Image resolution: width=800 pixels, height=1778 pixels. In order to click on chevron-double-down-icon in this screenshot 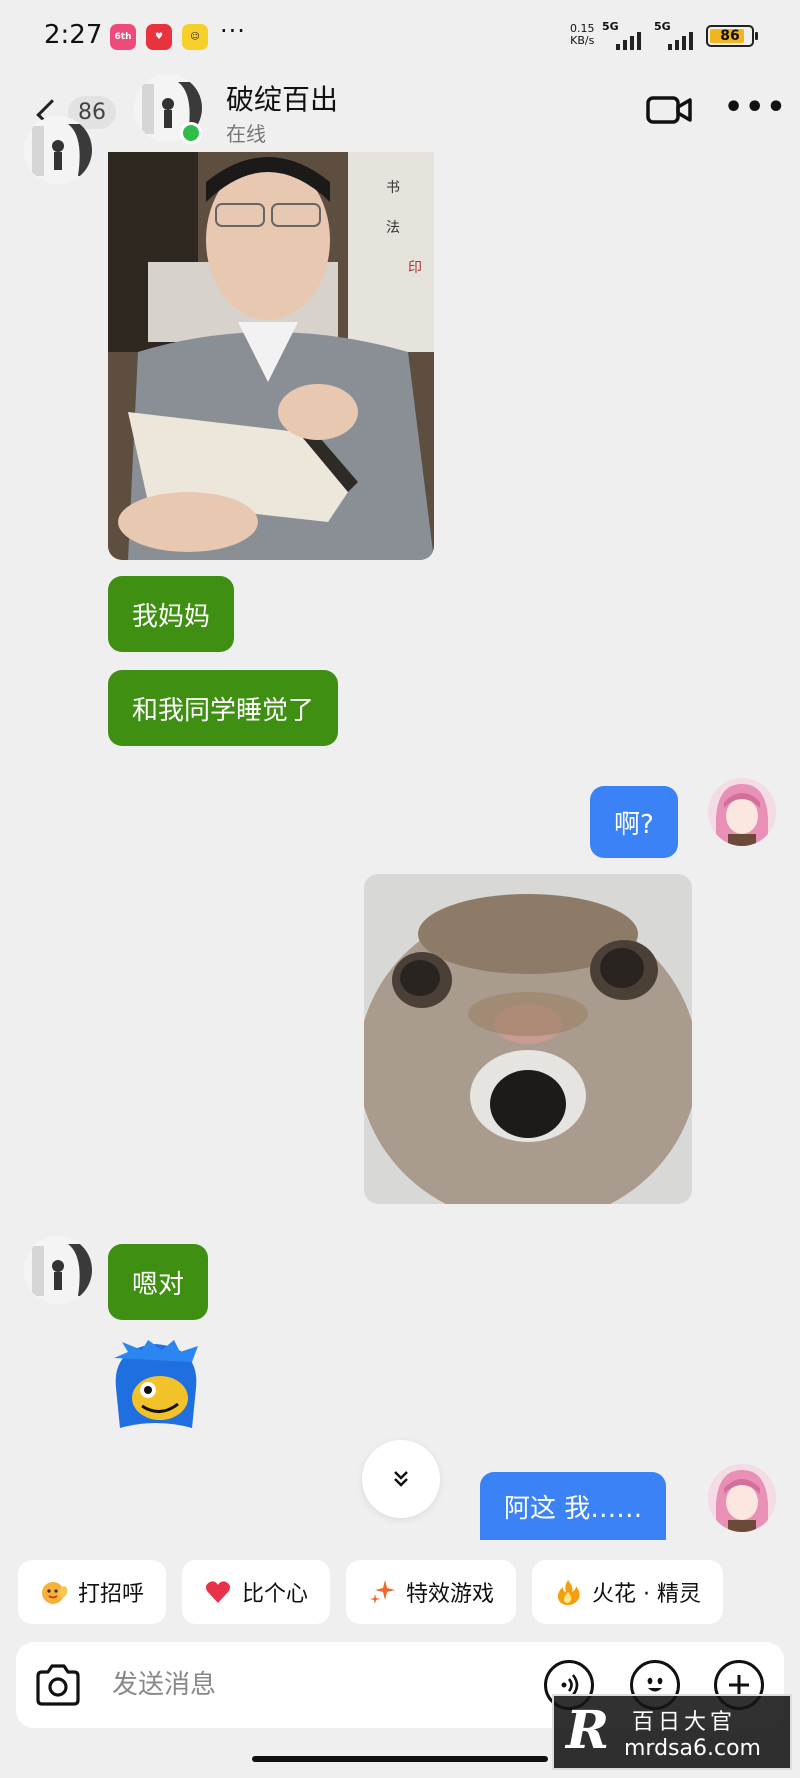, I will do `click(401, 1479)`.